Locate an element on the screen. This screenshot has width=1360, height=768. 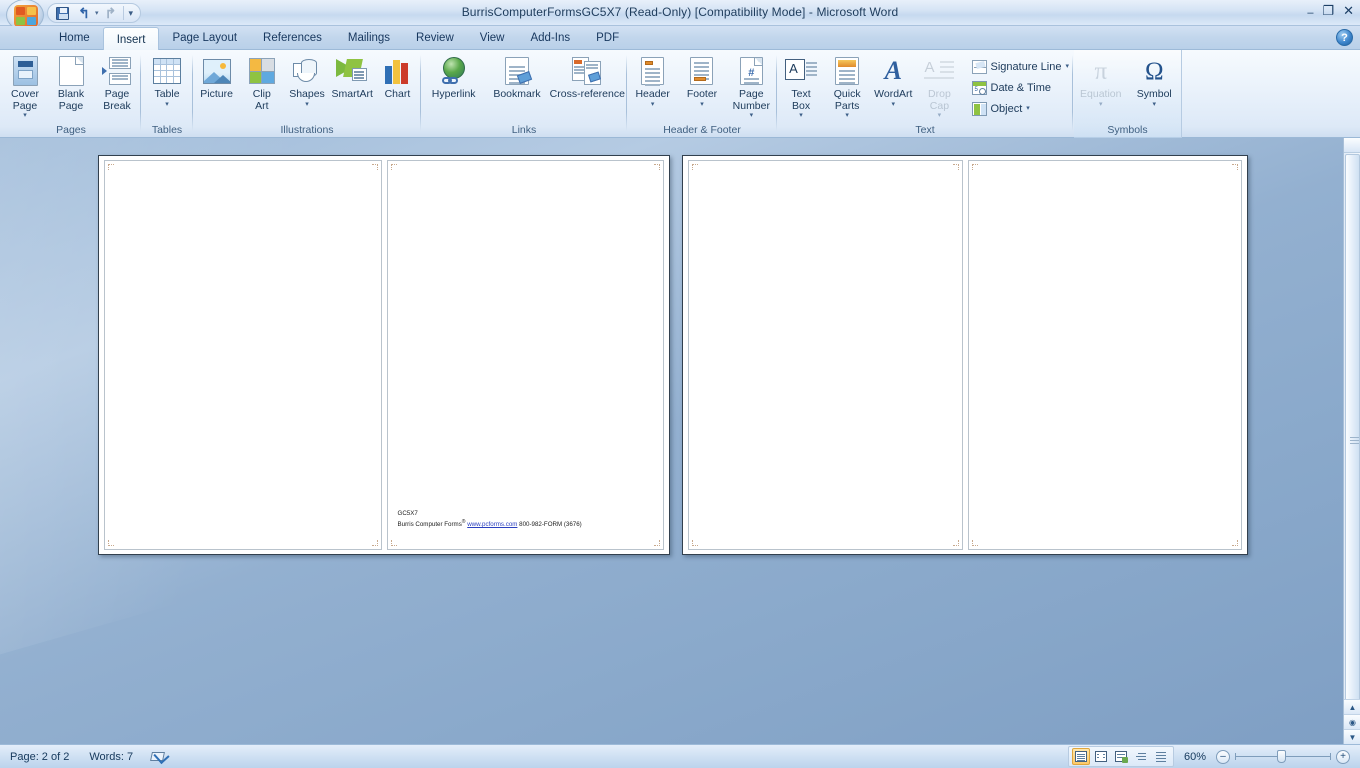
page-indicator: Page: 2 of 2 is located at coordinates (39, 756).